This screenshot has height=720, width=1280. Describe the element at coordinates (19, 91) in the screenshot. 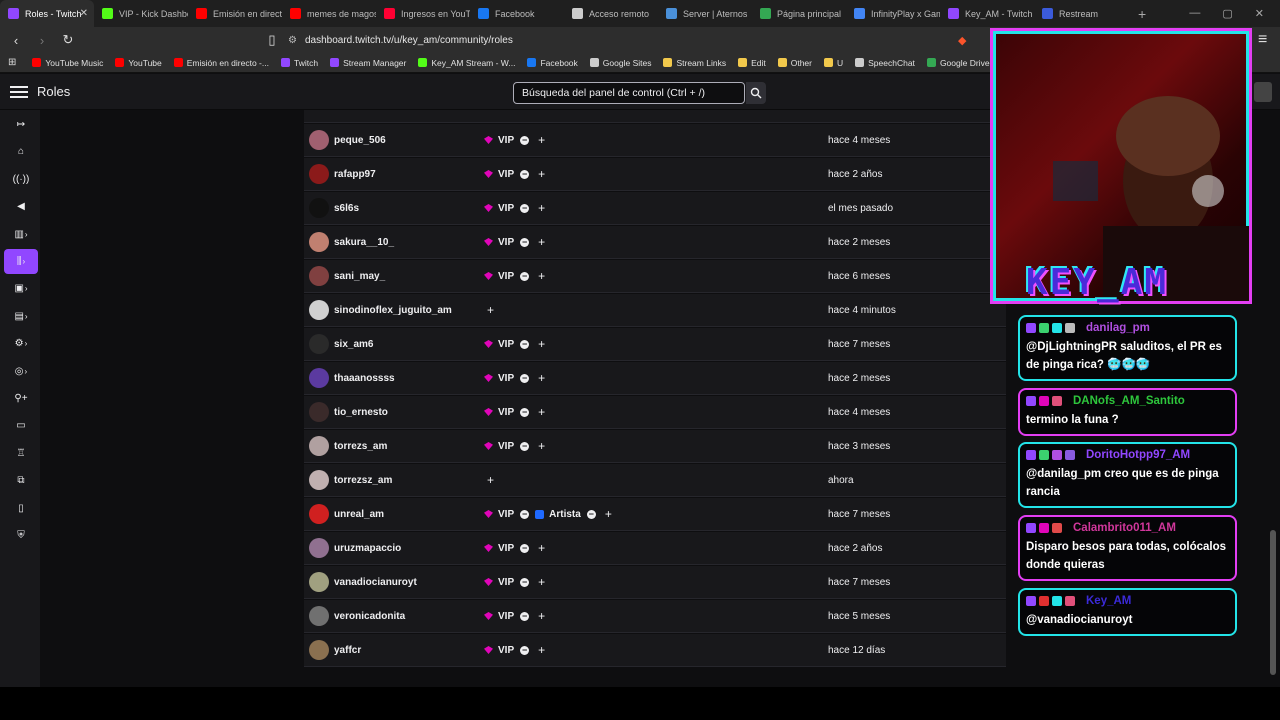

I see `hamburger-menu-icon` at that location.